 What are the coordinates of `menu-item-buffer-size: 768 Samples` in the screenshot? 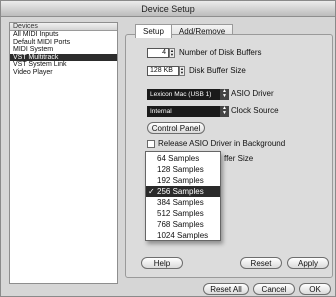 It's located at (183, 224).